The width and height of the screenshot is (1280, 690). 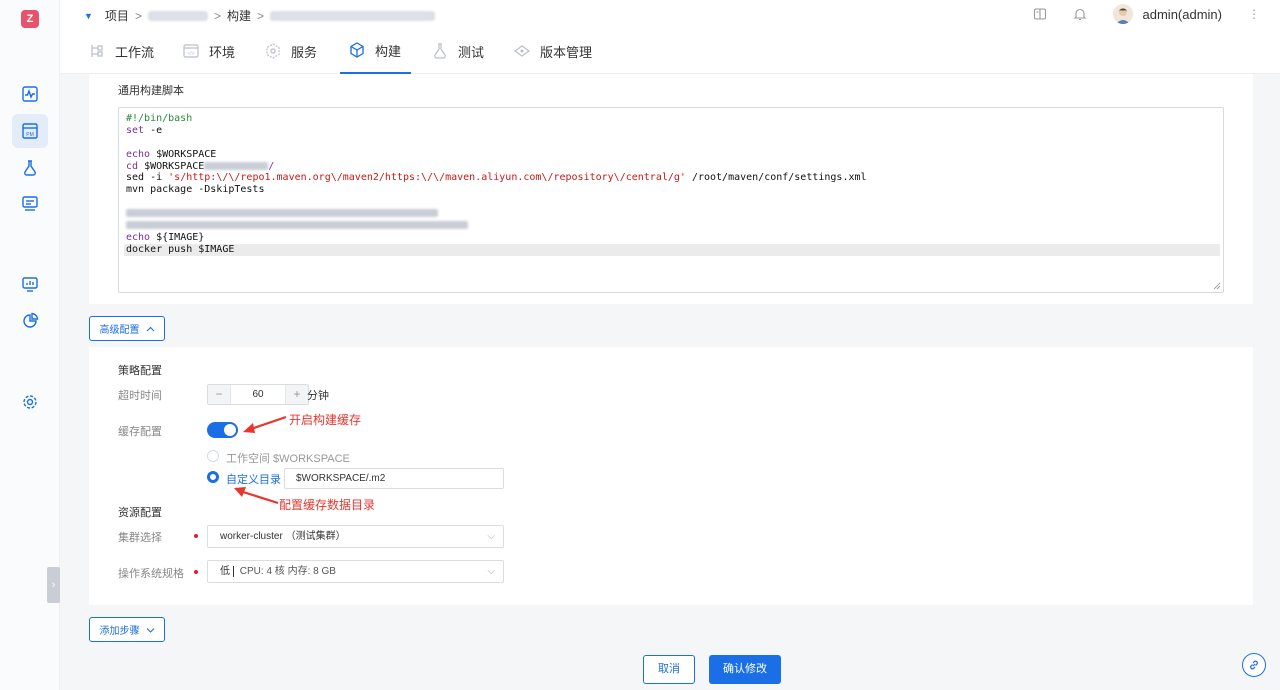 What do you see at coordinates (287, 571) in the screenshot?
I see `os-spec-detail: CPU: 4 核 内存: 8 GB` at bounding box center [287, 571].